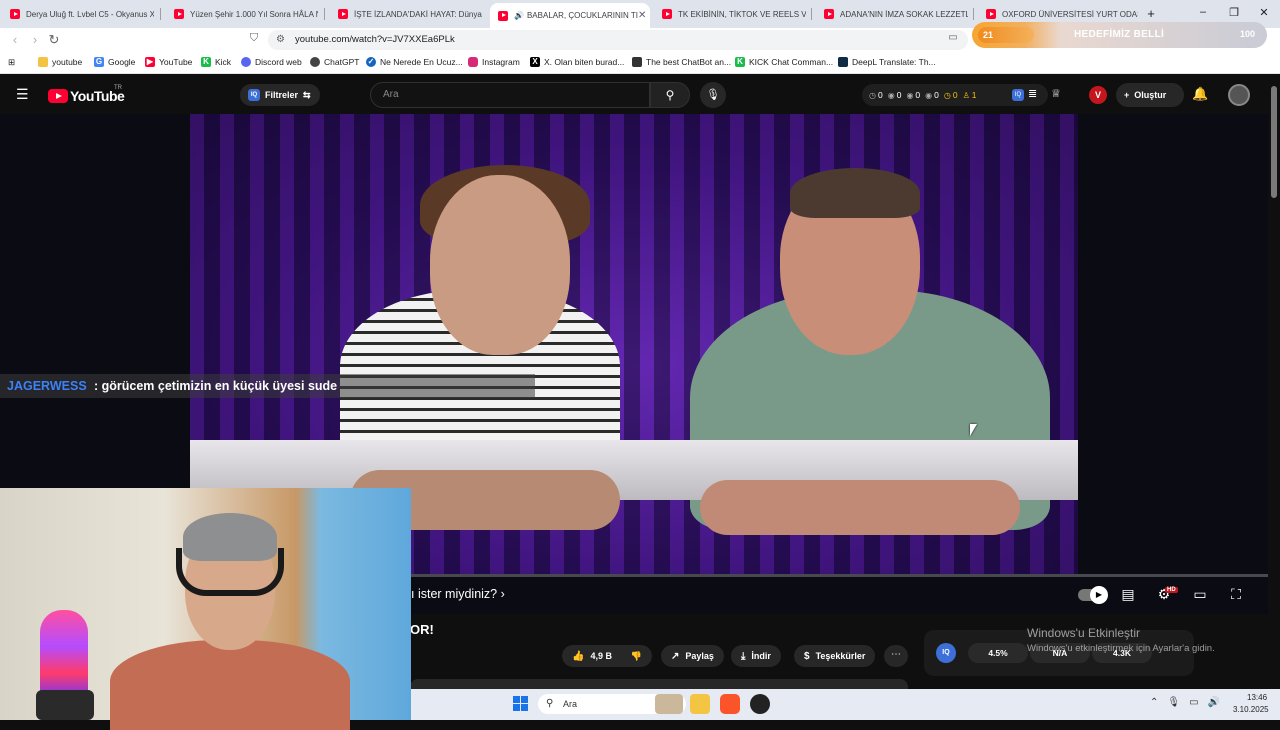  What do you see at coordinates (1185, 702) in the screenshot?
I see `system-tray: ⌃ 🎙 ▭ 🔊` at bounding box center [1185, 702].